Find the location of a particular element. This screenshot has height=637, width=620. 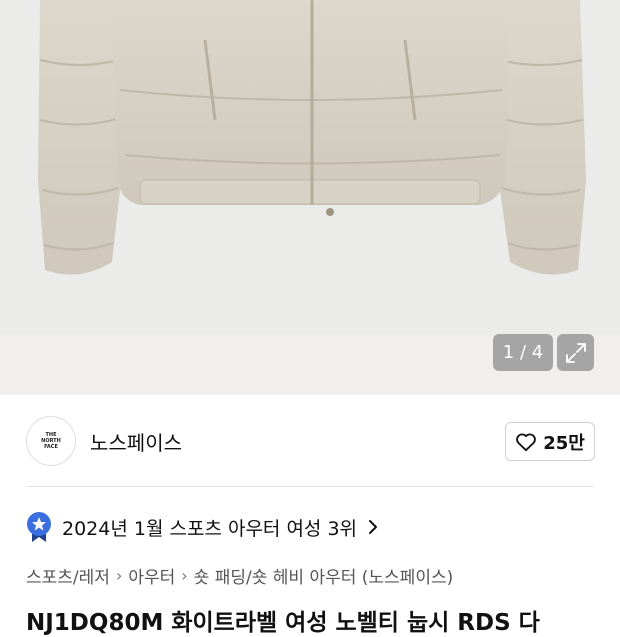

star-badge-icon is located at coordinates (39, 527).